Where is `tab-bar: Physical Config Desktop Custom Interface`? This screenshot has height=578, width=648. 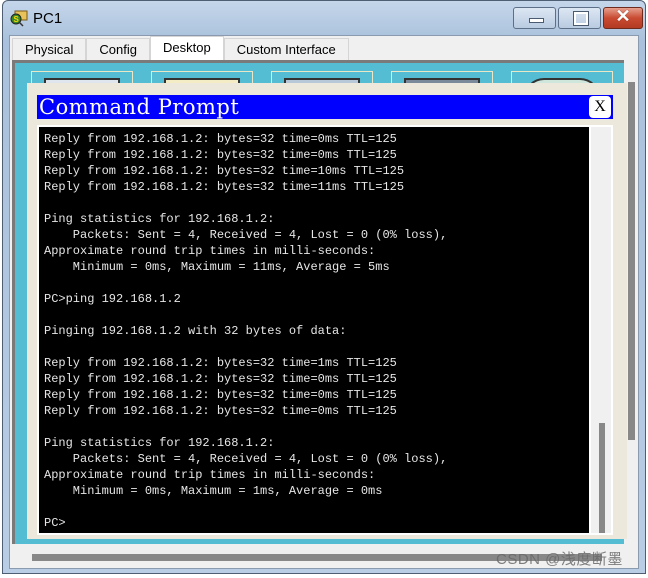 tab-bar: Physical Config Desktop Custom Interface is located at coordinates (180, 48).